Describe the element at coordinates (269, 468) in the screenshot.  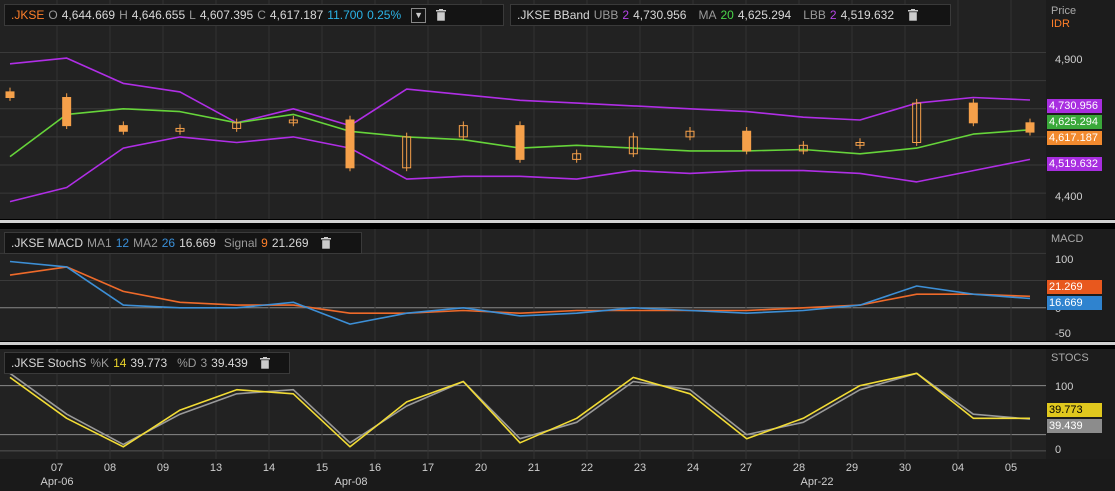
I see `x-tick-label: 14` at that location.